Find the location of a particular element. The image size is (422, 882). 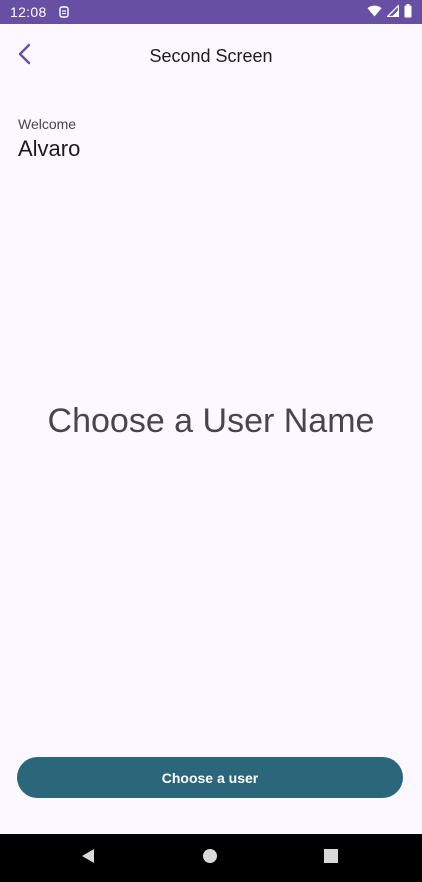

selected-user-heading: Choose a User Name is located at coordinates (211, 421).